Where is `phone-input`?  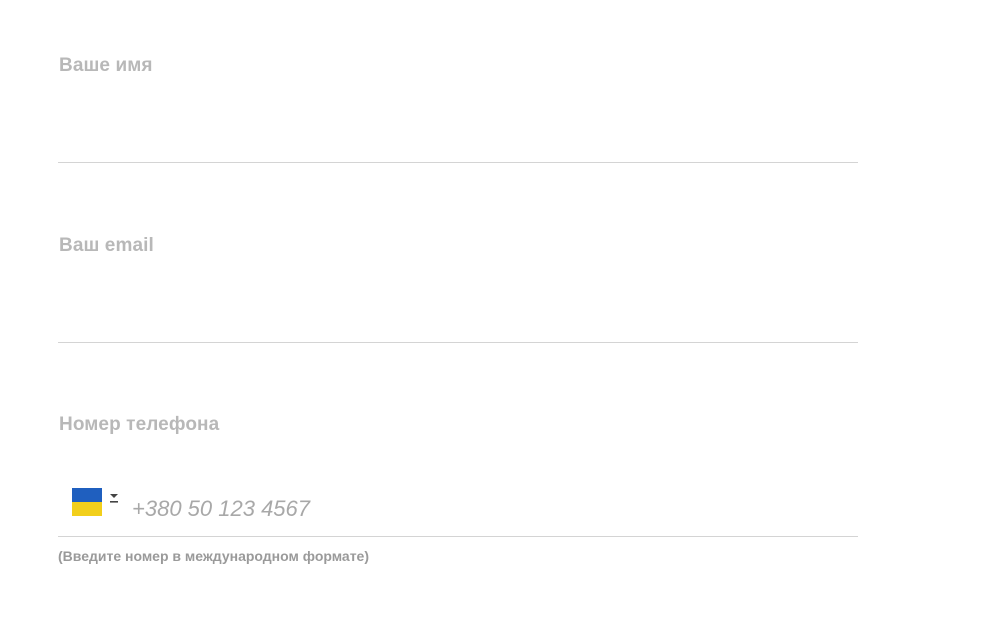
phone-input is located at coordinates (482, 509).